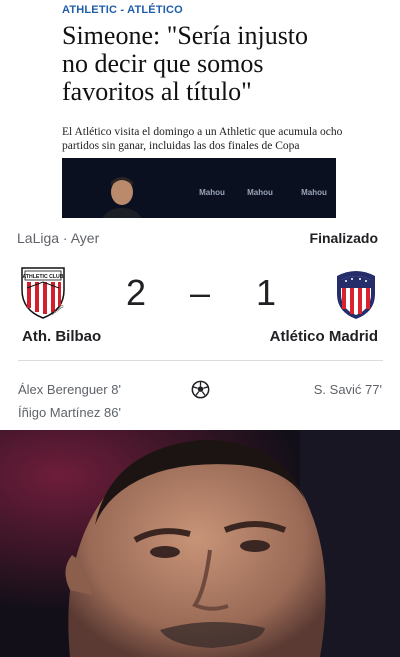 The height and width of the screenshot is (657, 400). Describe the element at coordinates (43, 293) in the screenshot. I see `athletic-club-crest-icon: ATHLETIC CLUB BILBAO` at that location.